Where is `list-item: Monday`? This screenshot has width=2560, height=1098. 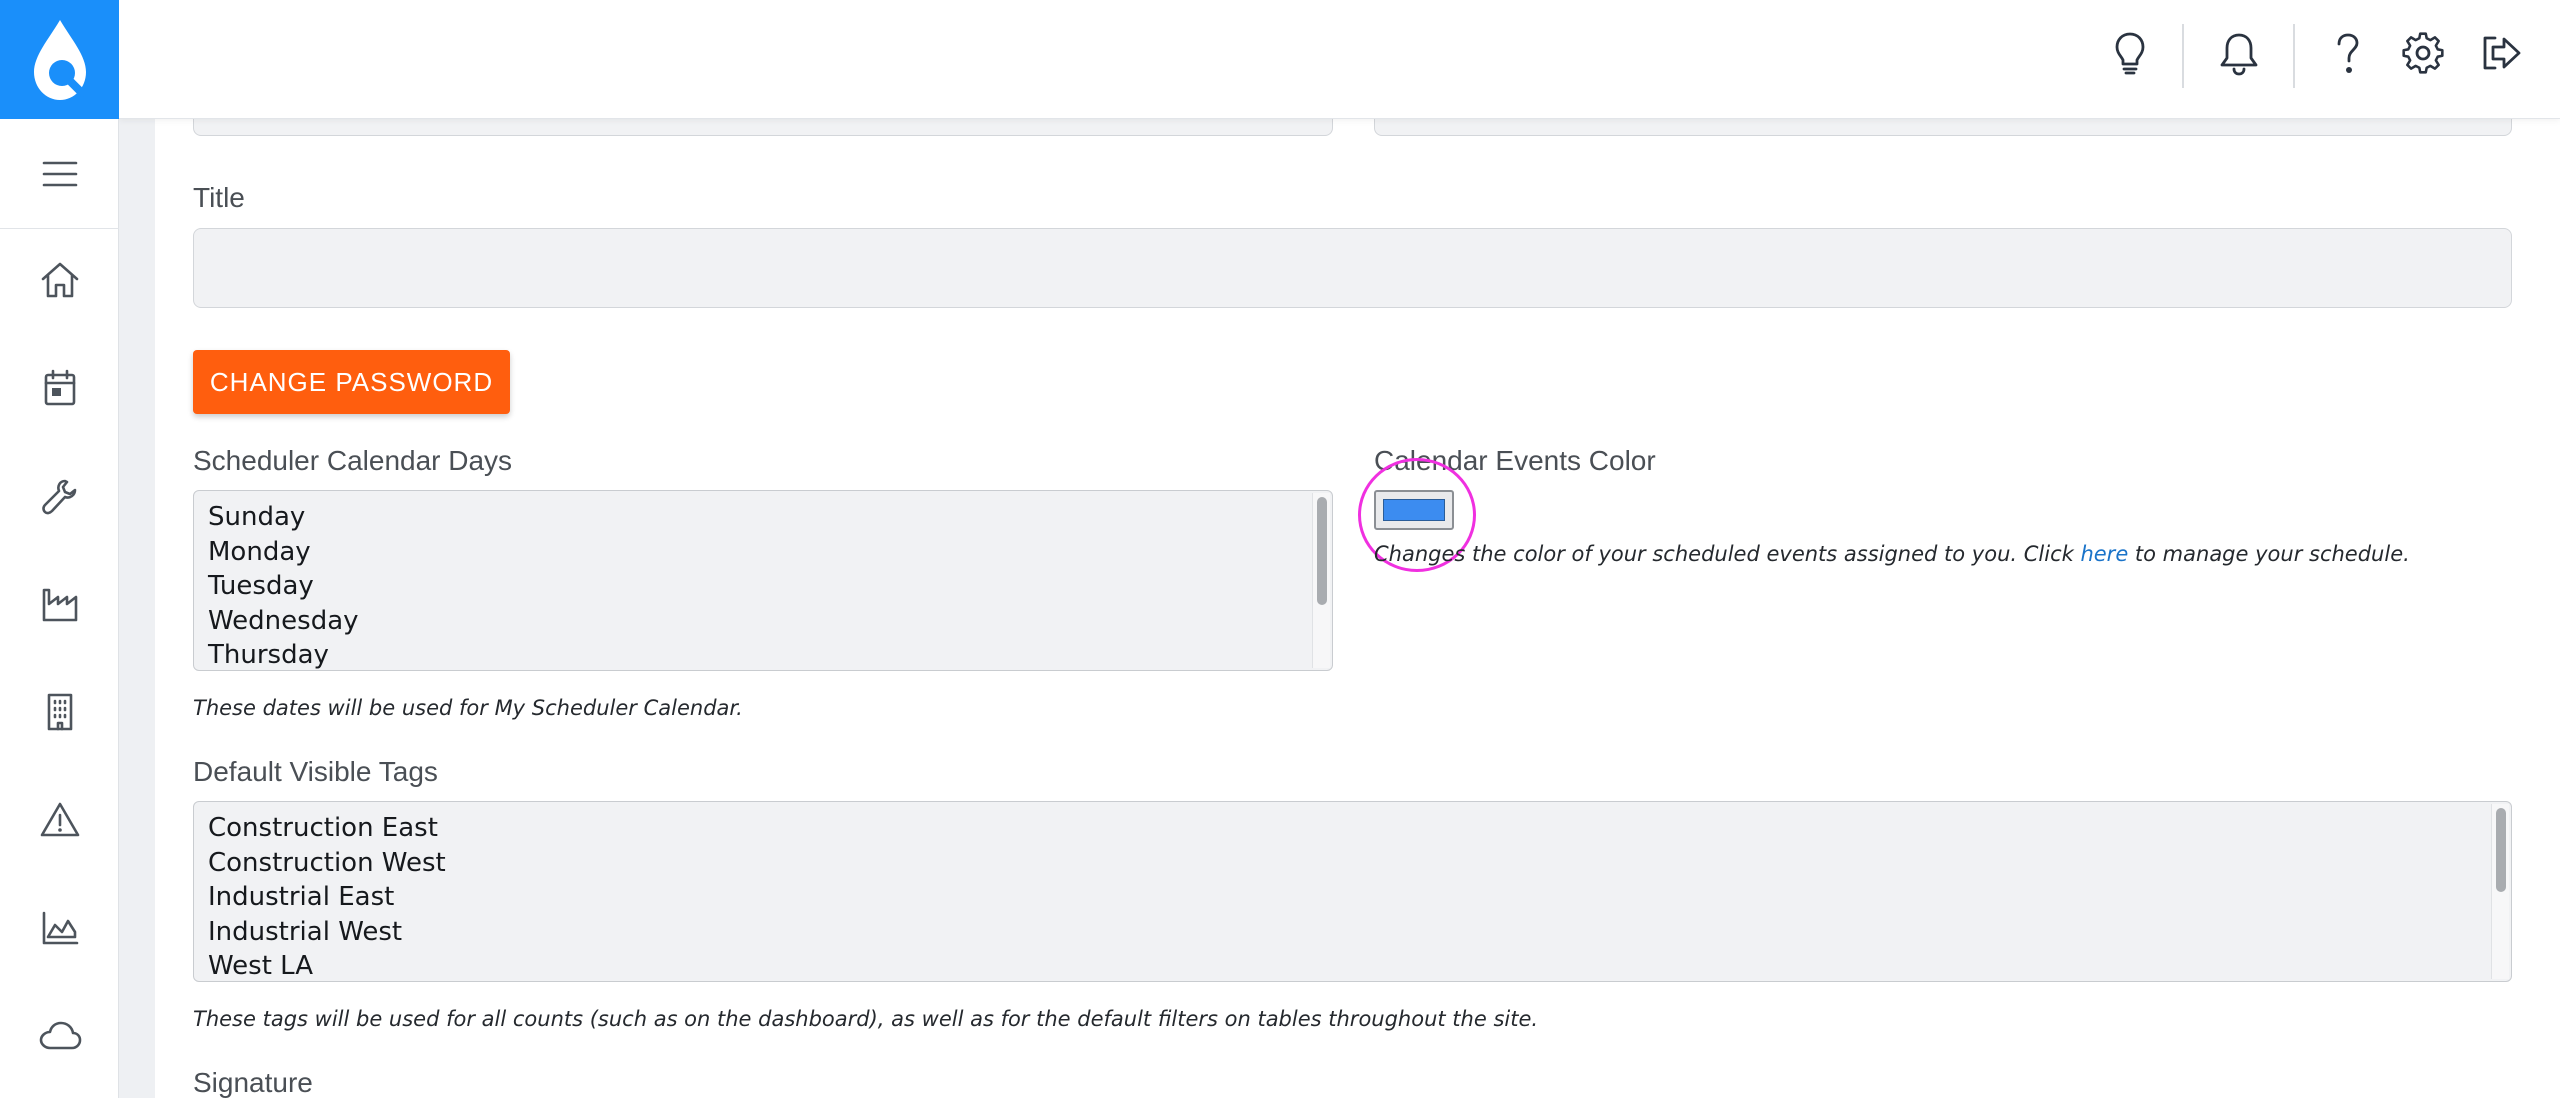
list-item: Monday is located at coordinates (763, 552).